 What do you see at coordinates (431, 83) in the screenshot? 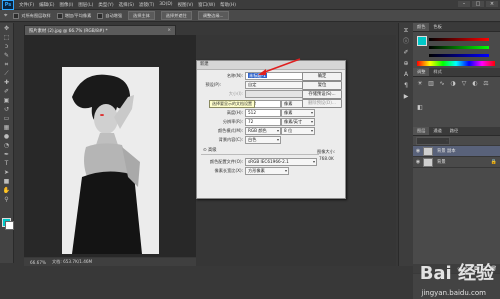
I see `levels-icon: ▥` at bounding box center [431, 83].